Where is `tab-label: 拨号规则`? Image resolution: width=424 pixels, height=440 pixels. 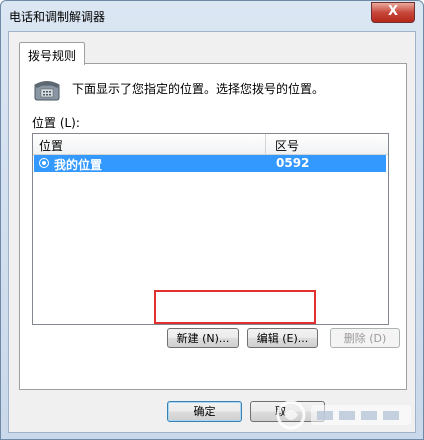
tab-label: 拨号规则 is located at coordinates (52, 56).